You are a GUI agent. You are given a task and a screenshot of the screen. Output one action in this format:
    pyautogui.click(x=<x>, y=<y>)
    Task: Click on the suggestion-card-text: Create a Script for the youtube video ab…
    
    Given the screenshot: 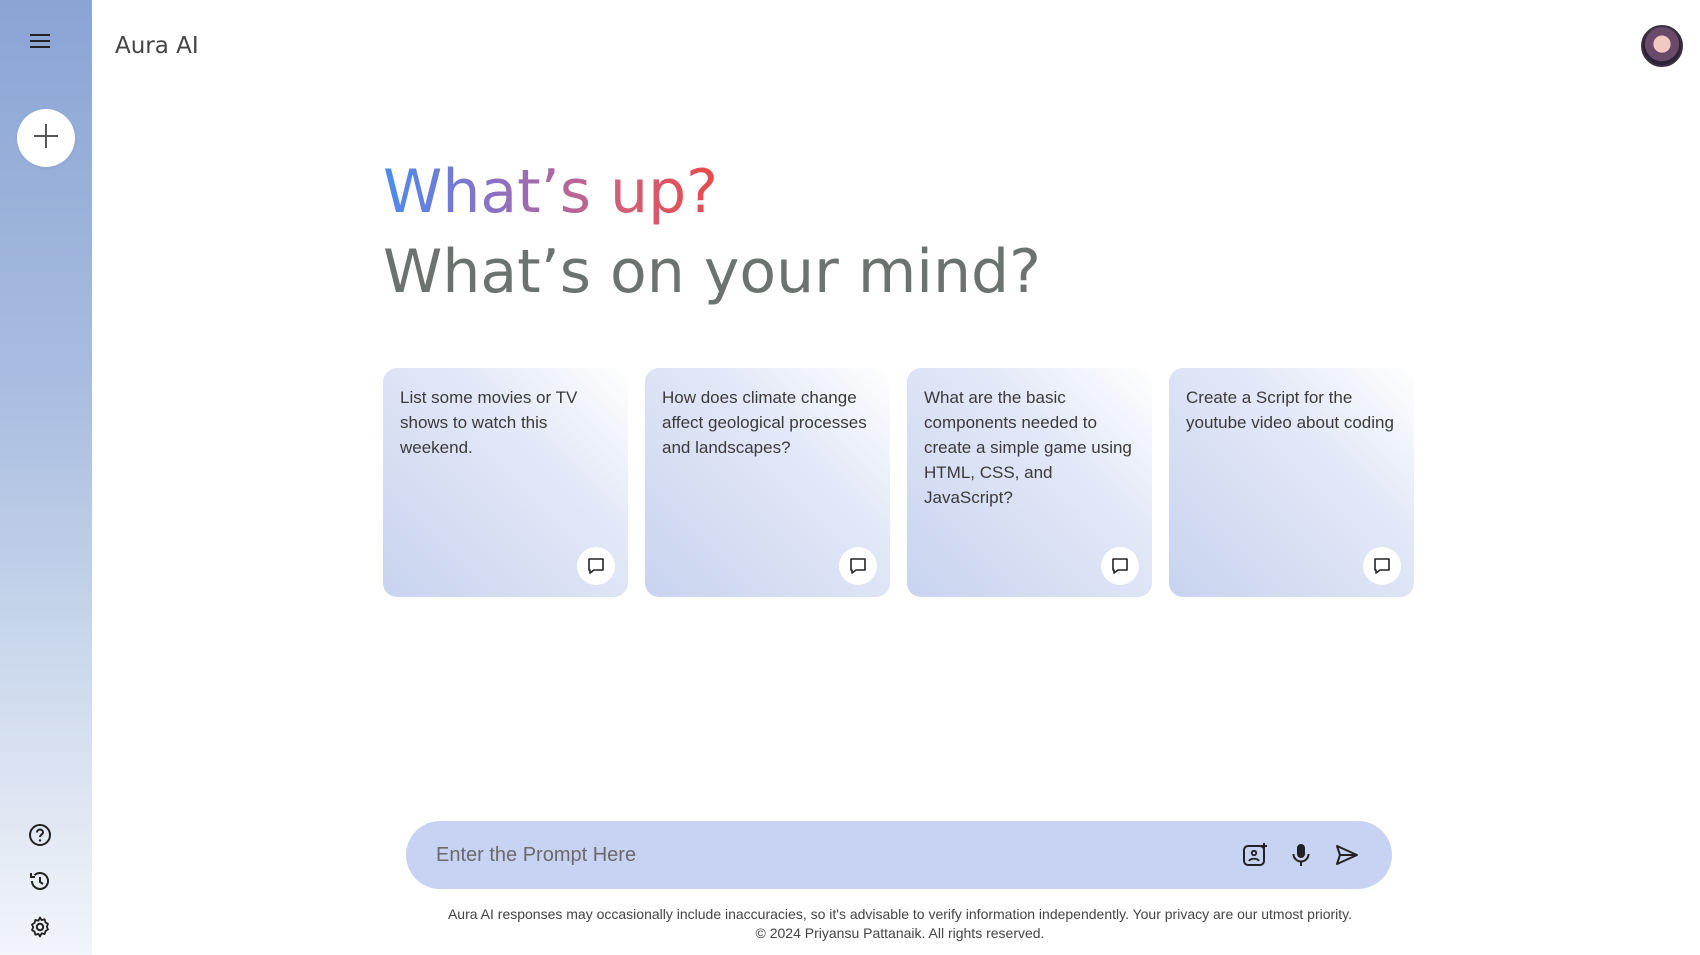 What is the action you would take?
    pyautogui.click(x=1290, y=410)
    